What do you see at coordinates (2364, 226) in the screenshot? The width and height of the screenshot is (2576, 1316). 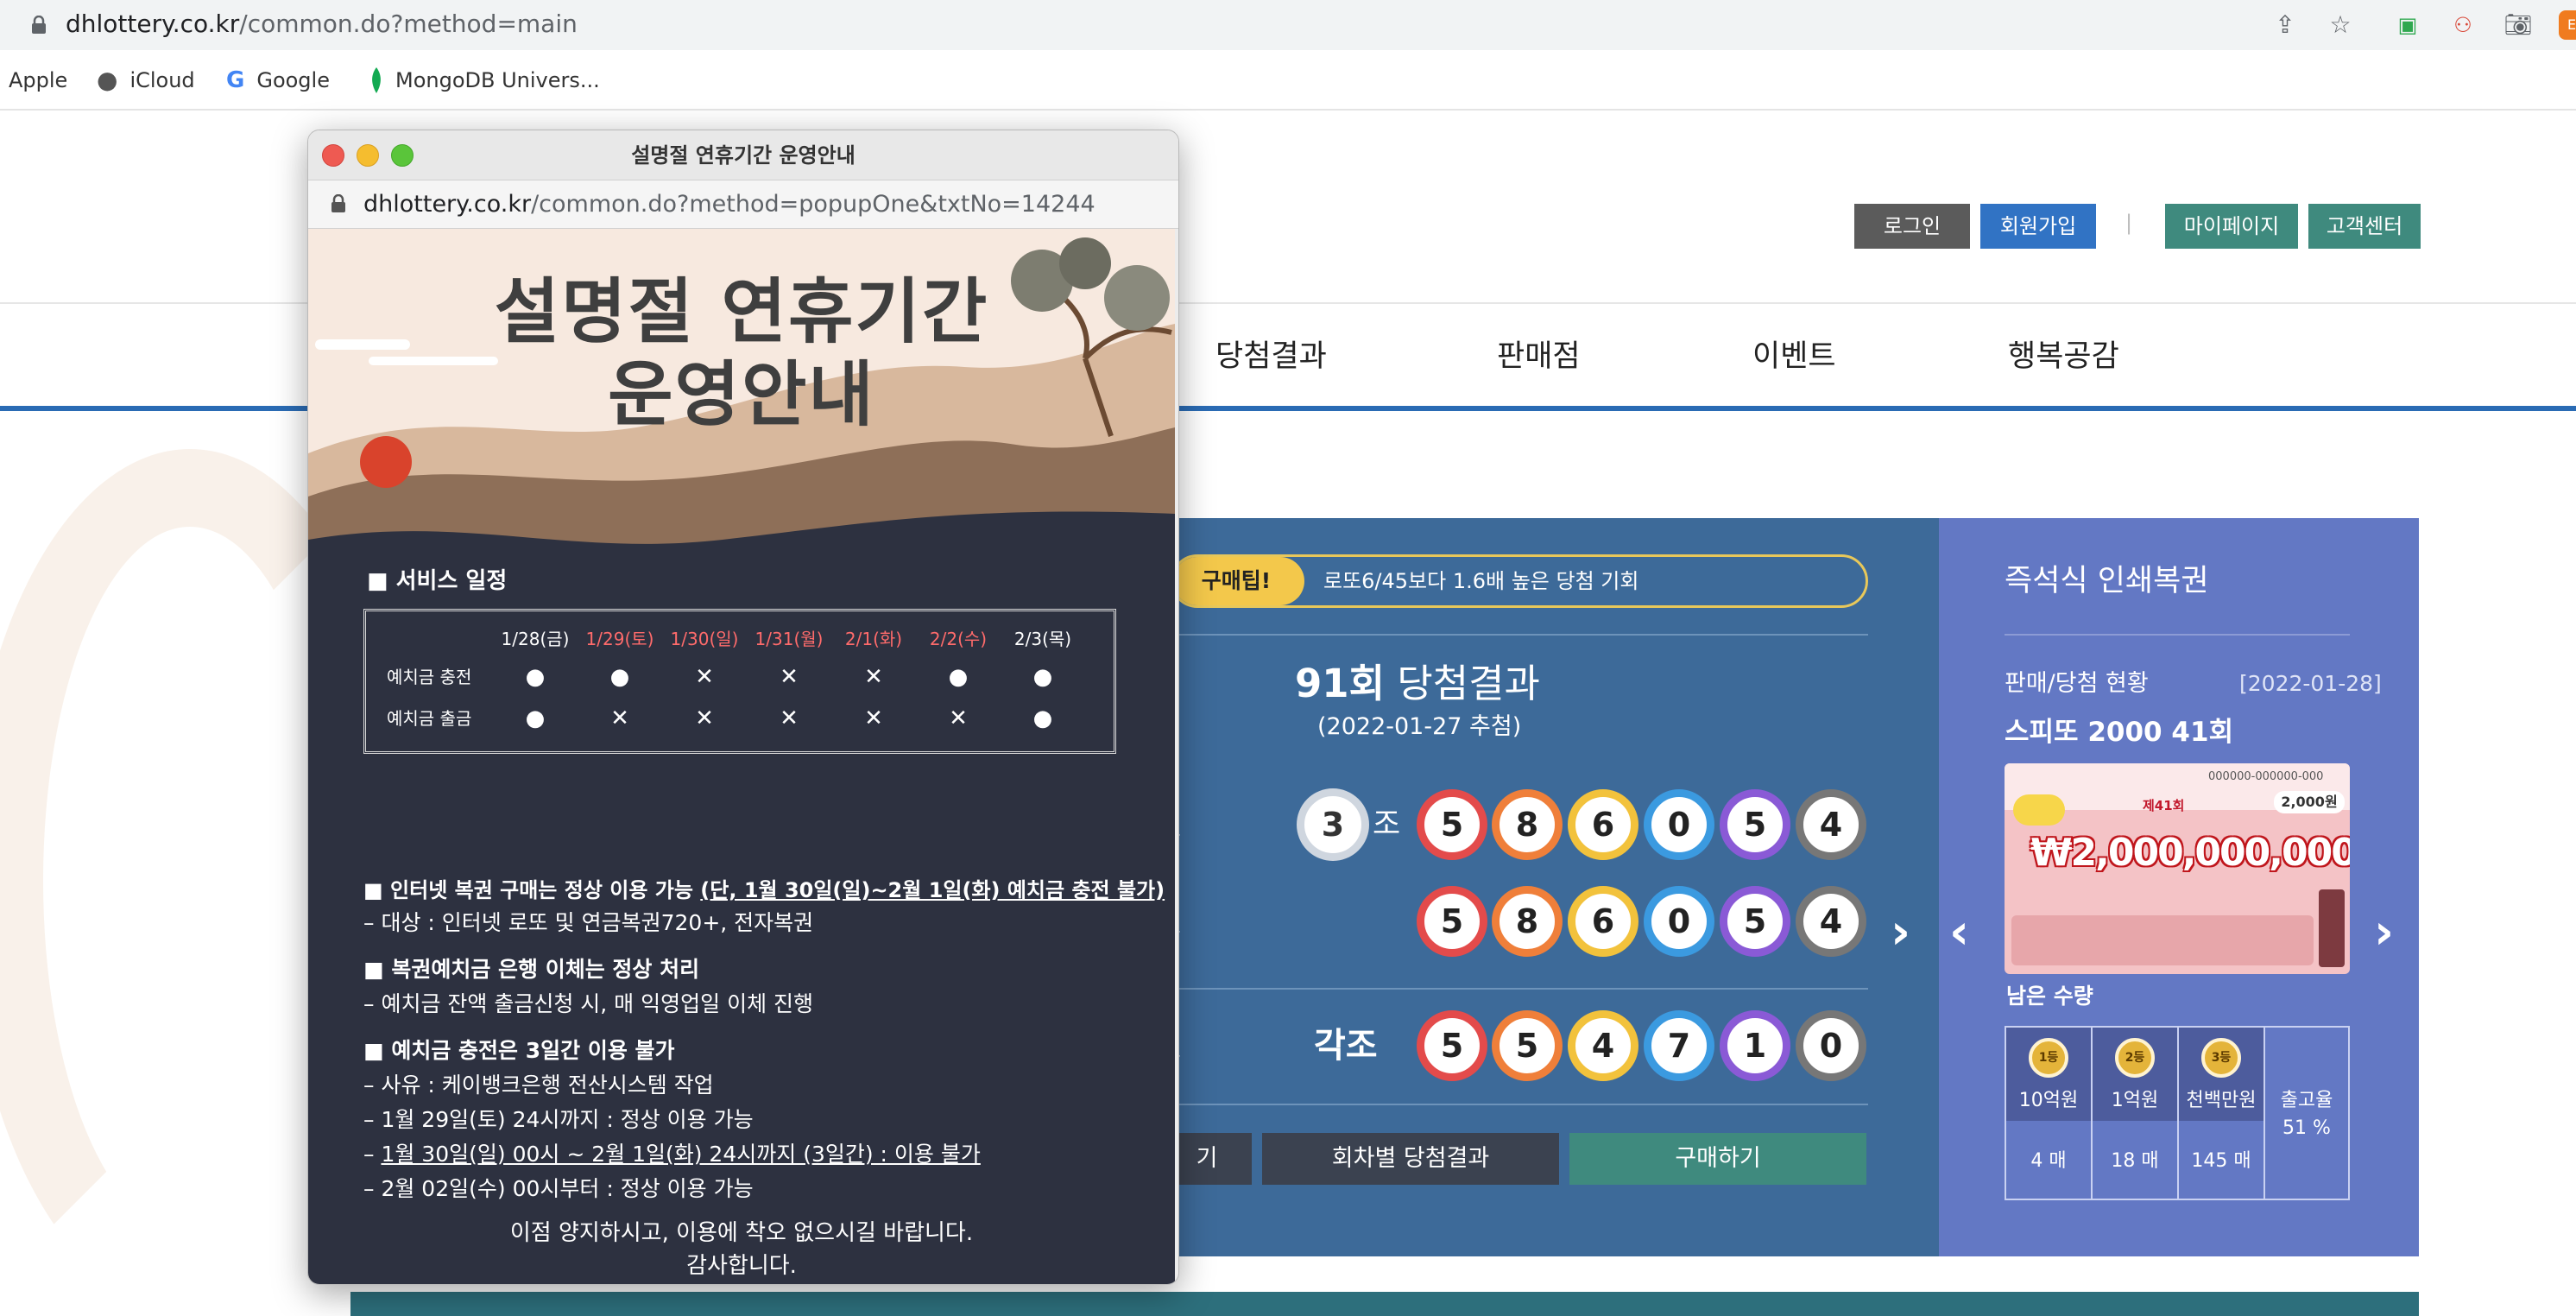 I see `customer-center-button: 고객센터` at bounding box center [2364, 226].